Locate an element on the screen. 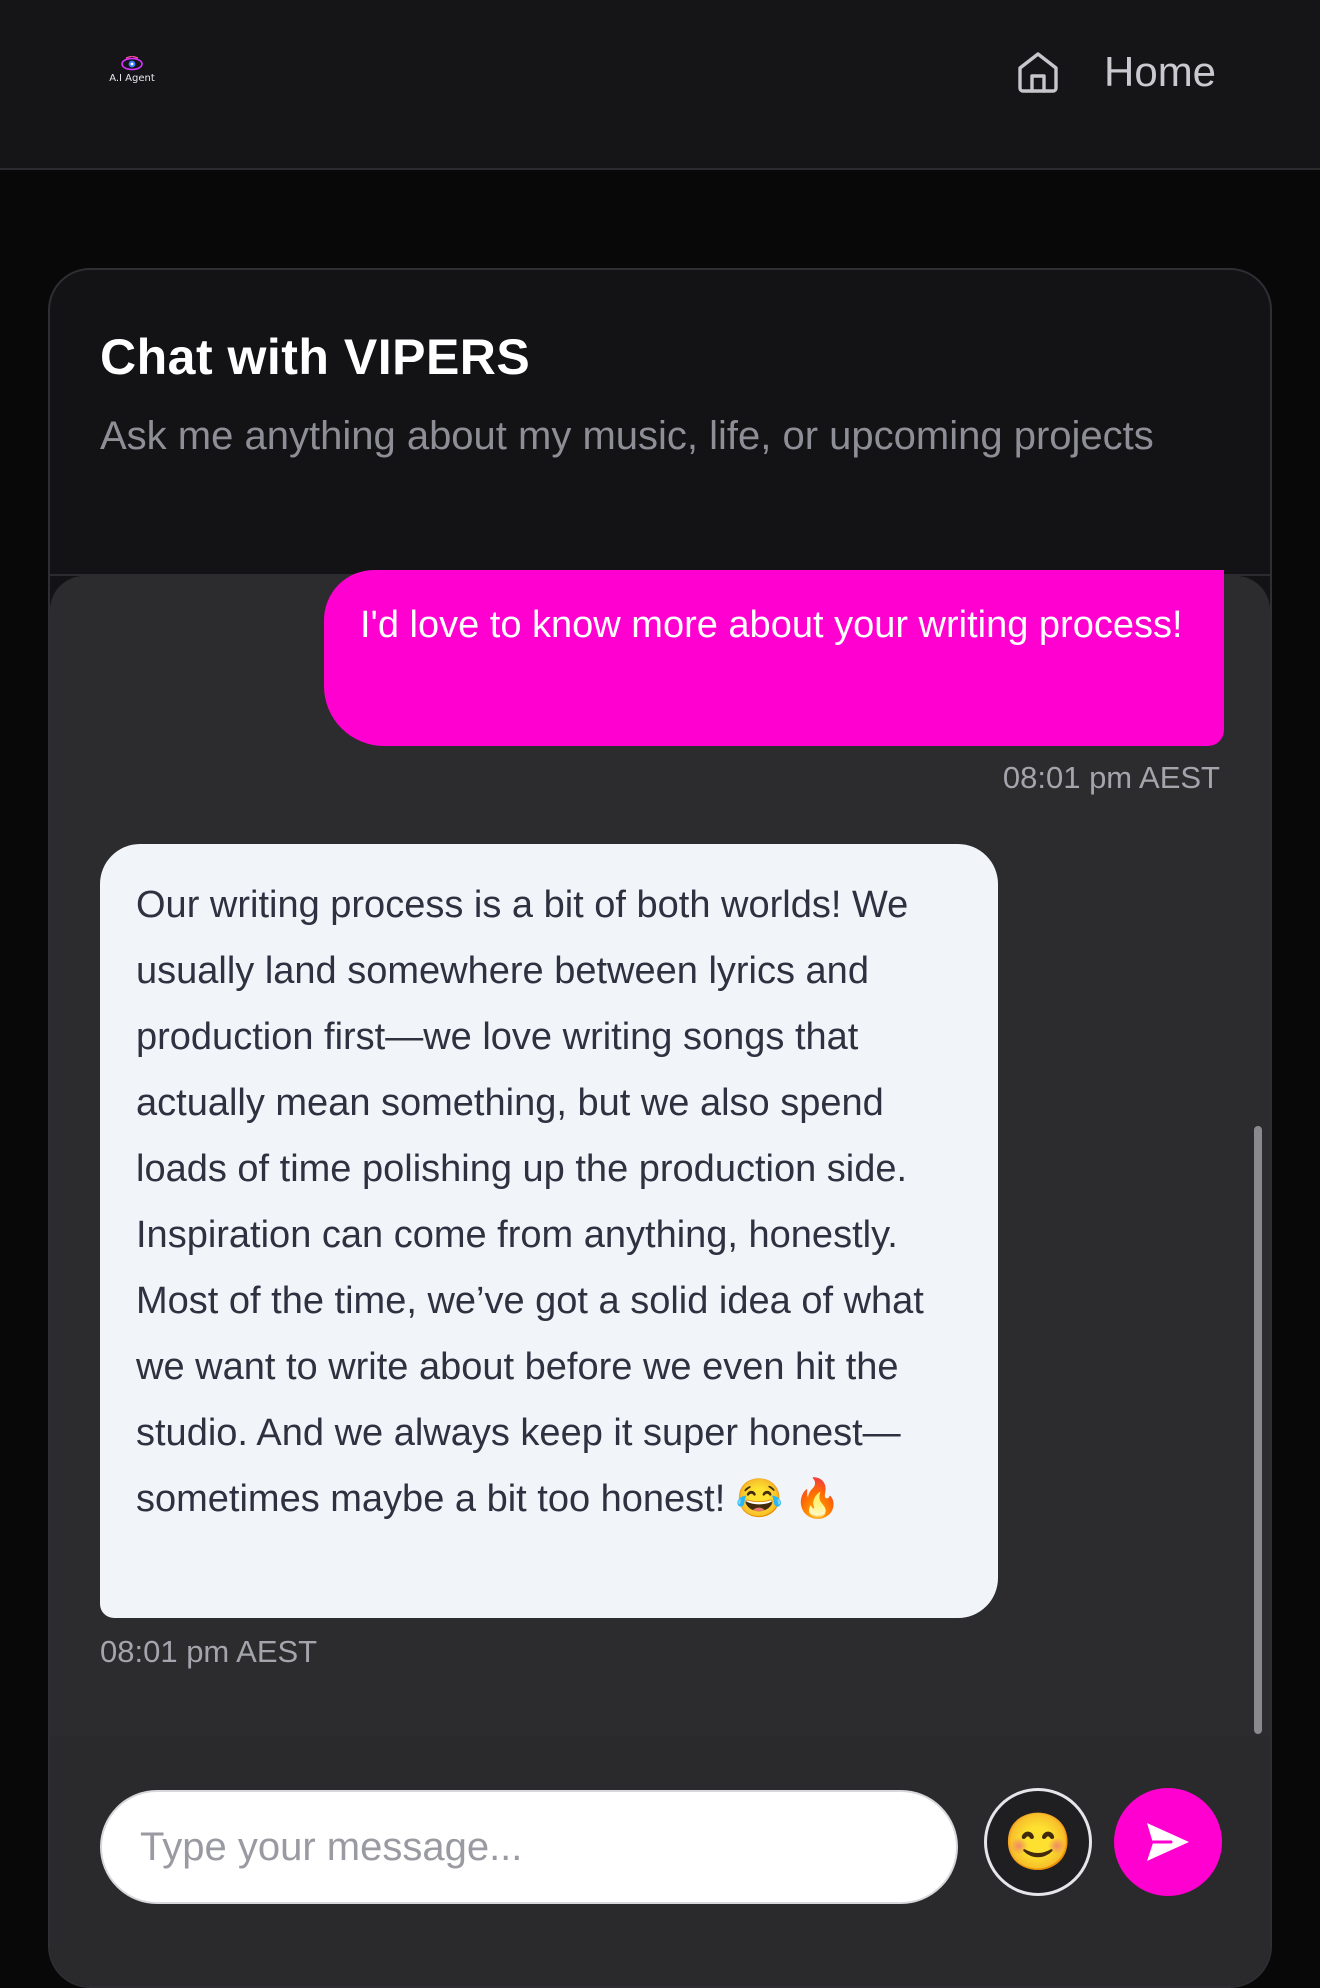 The height and width of the screenshot is (1988, 1320). send-button is located at coordinates (1168, 1842).